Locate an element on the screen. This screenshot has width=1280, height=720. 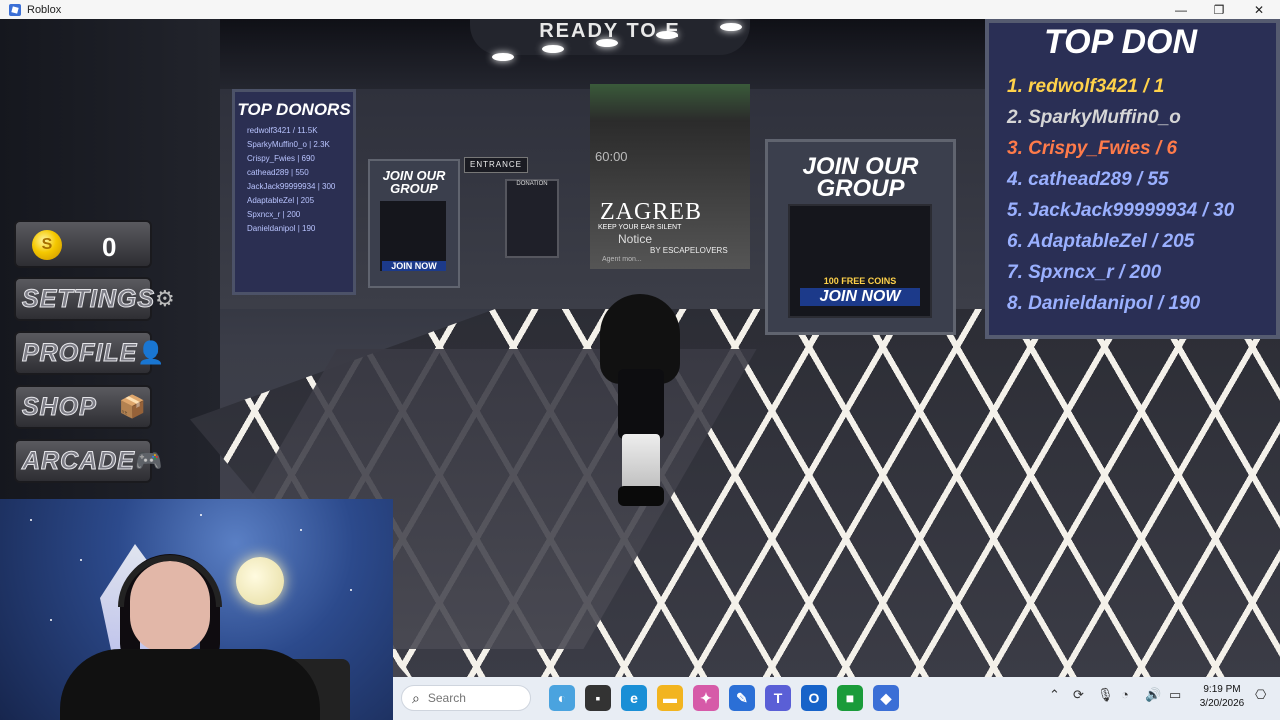
donor-entry: cathead289 | 550 is located at coordinates (278, 172).